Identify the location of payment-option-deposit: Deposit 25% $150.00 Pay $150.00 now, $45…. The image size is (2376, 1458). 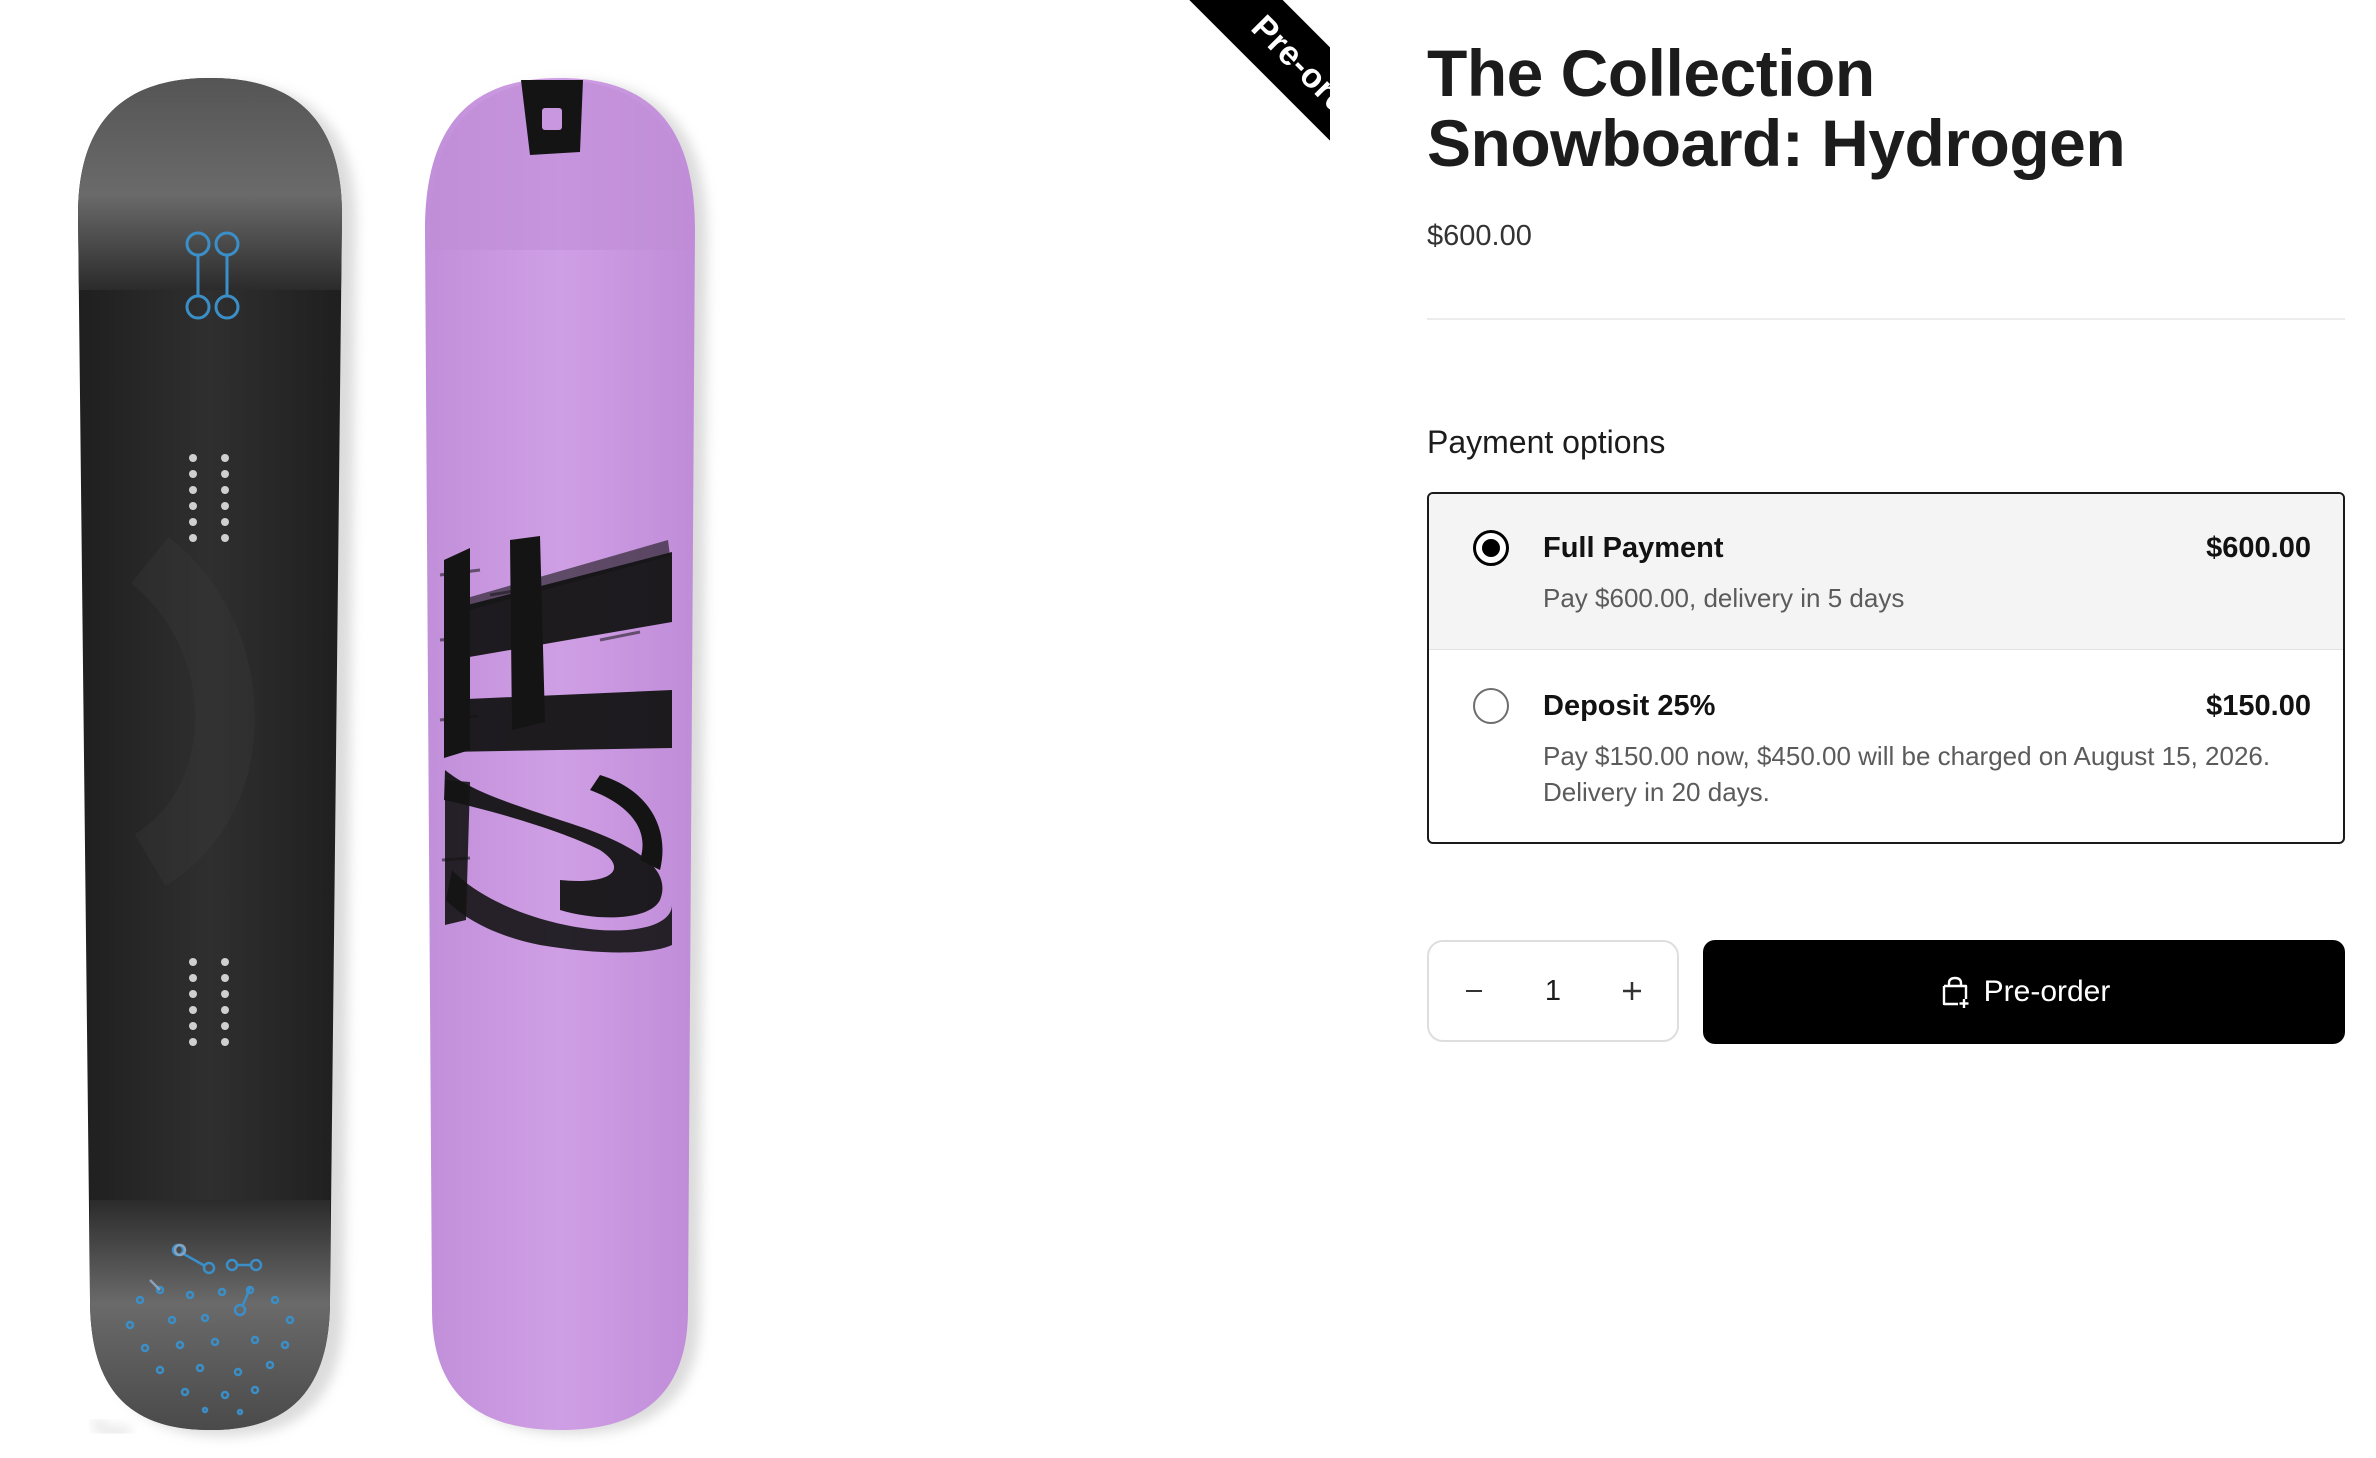
(1886, 746).